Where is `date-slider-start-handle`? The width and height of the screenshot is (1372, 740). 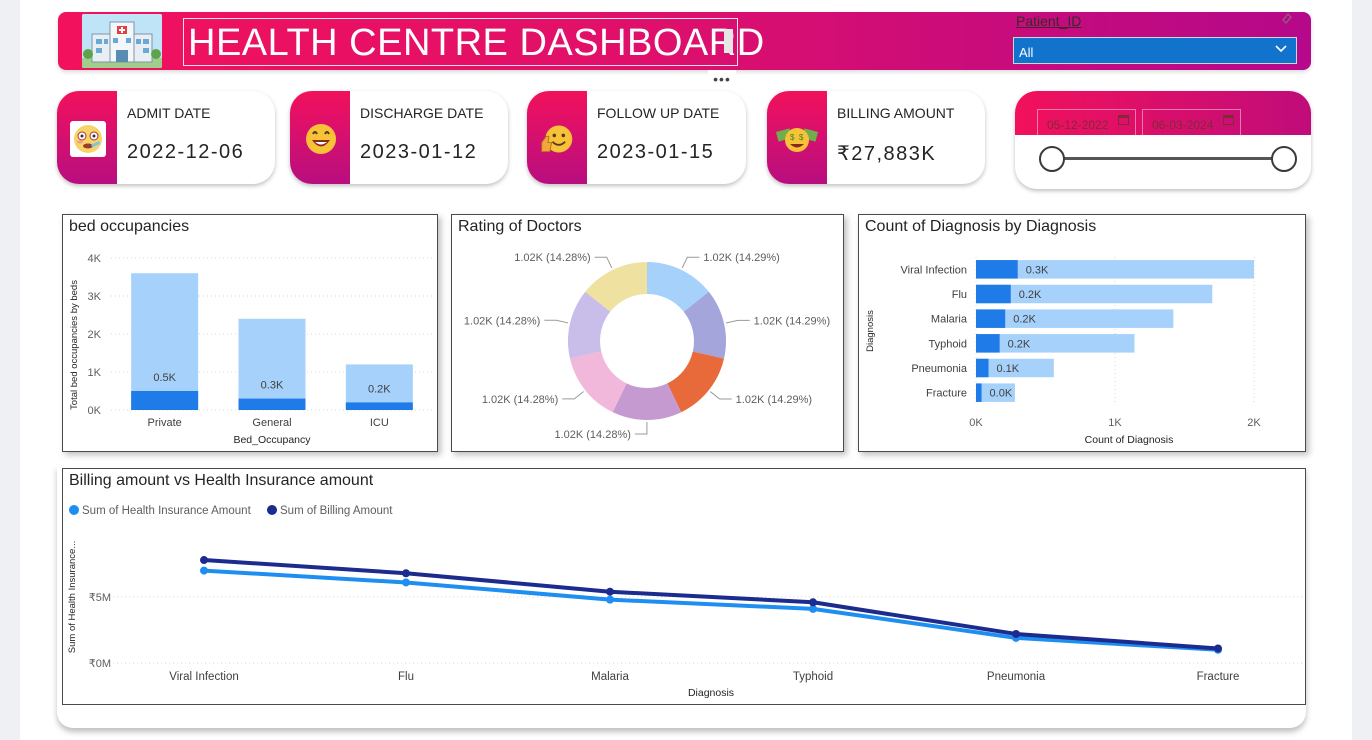 date-slider-start-handle is located at coordinates (1052, 159).